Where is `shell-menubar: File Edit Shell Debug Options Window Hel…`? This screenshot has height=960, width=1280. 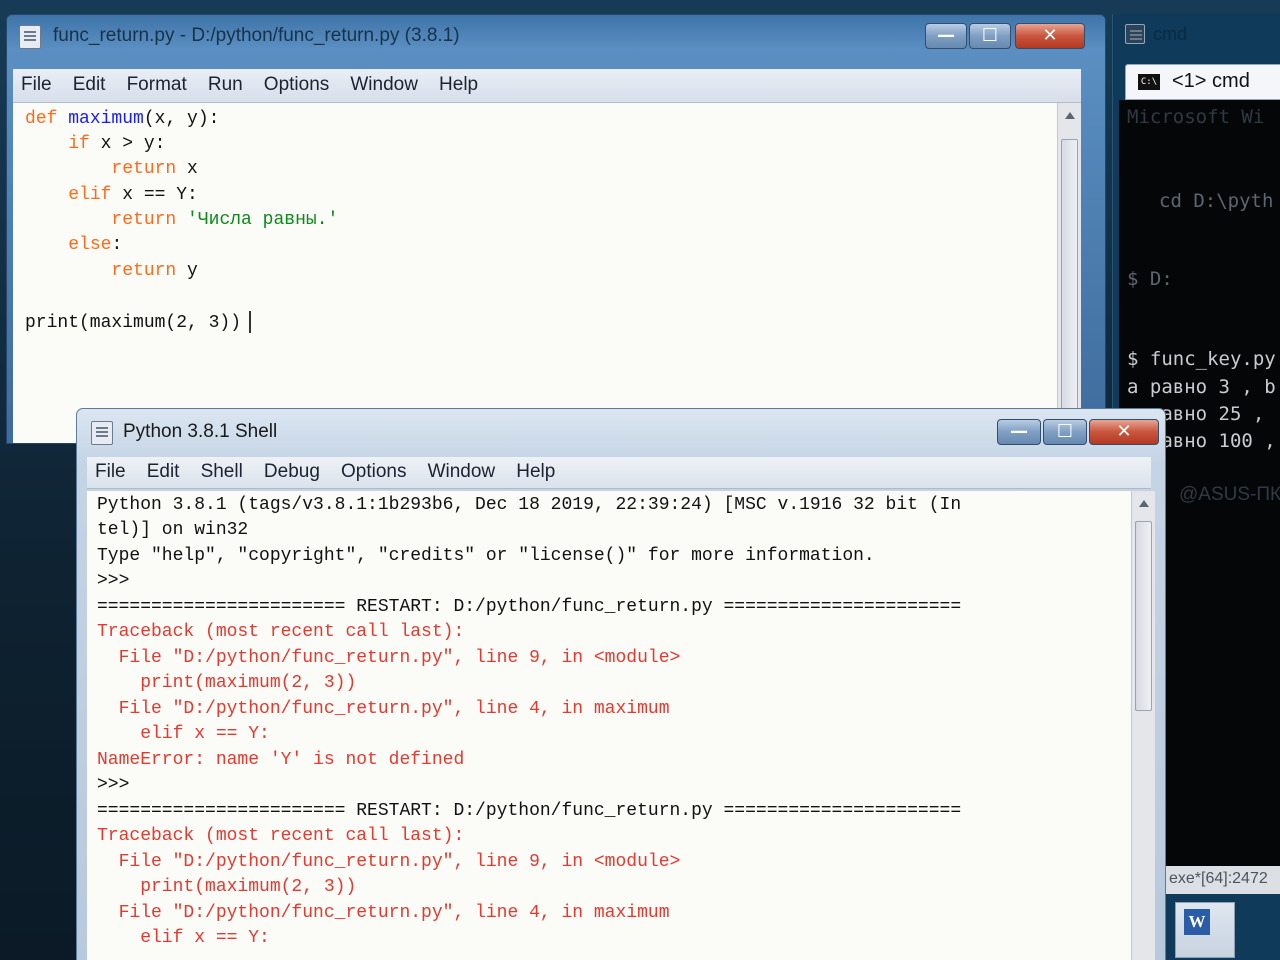
shell-menubar: File Edit Shell Debug Options Window Hel… is located at coordinates (619, 473).